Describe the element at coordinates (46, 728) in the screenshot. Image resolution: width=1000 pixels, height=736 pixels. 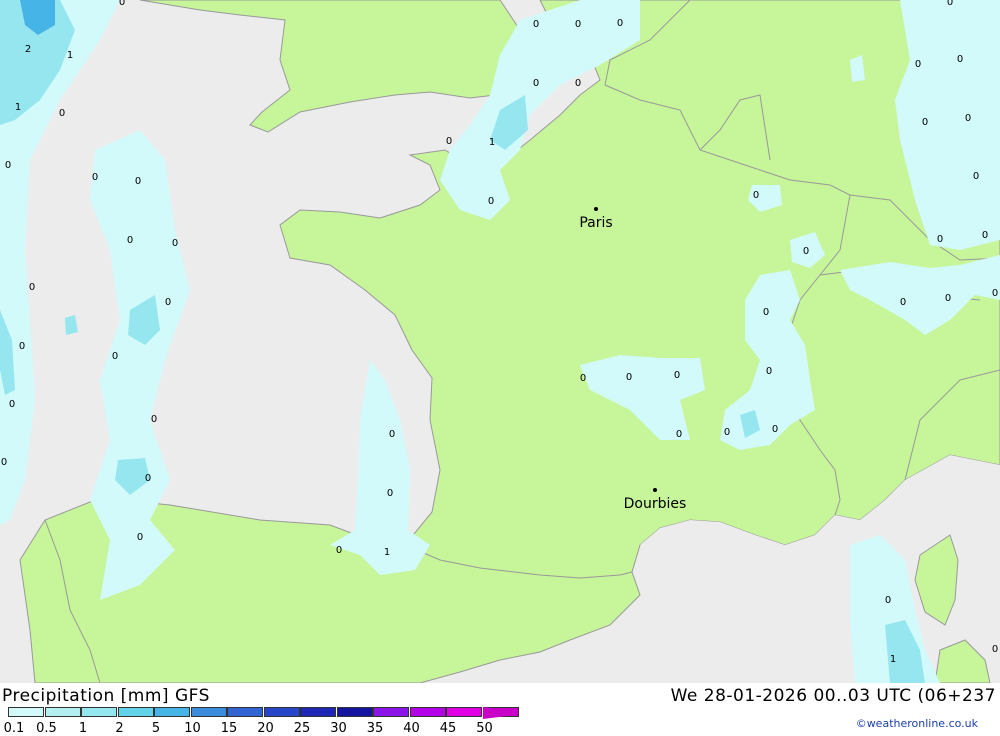
I see `legend-tick-label: 0.5` at that location.